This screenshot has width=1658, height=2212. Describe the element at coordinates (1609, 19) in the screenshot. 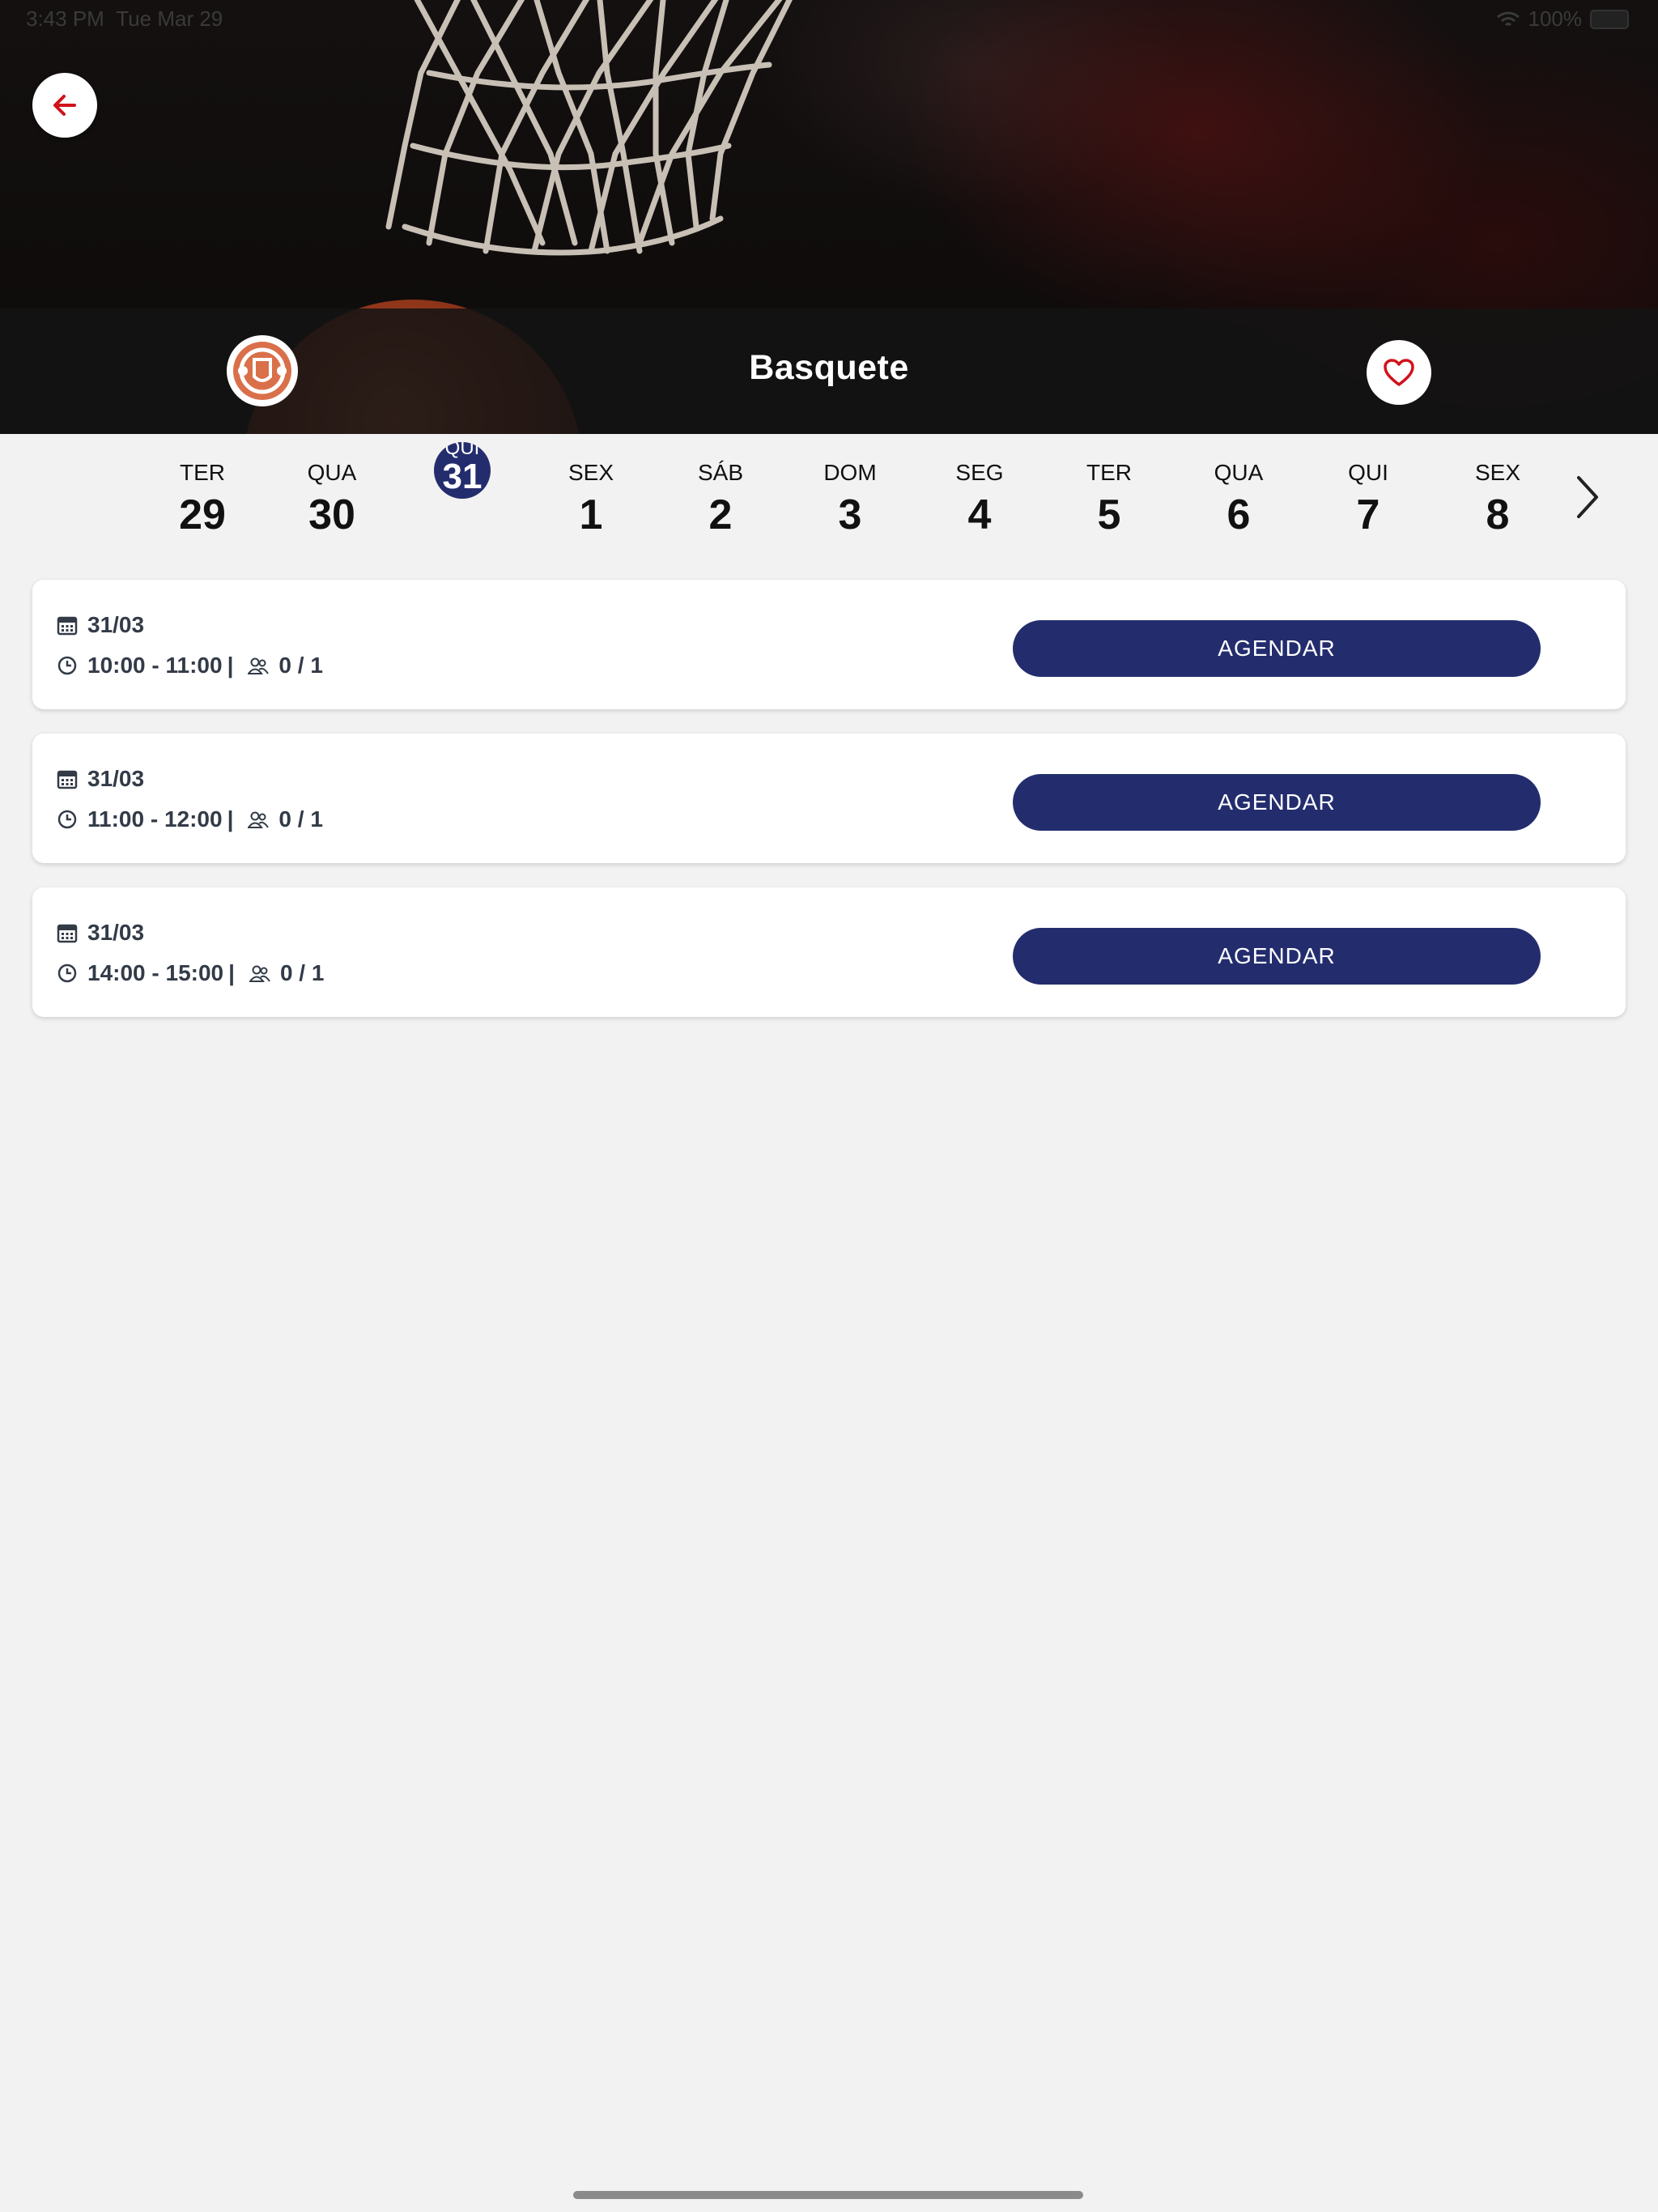

I see `battery-icon` at that location.